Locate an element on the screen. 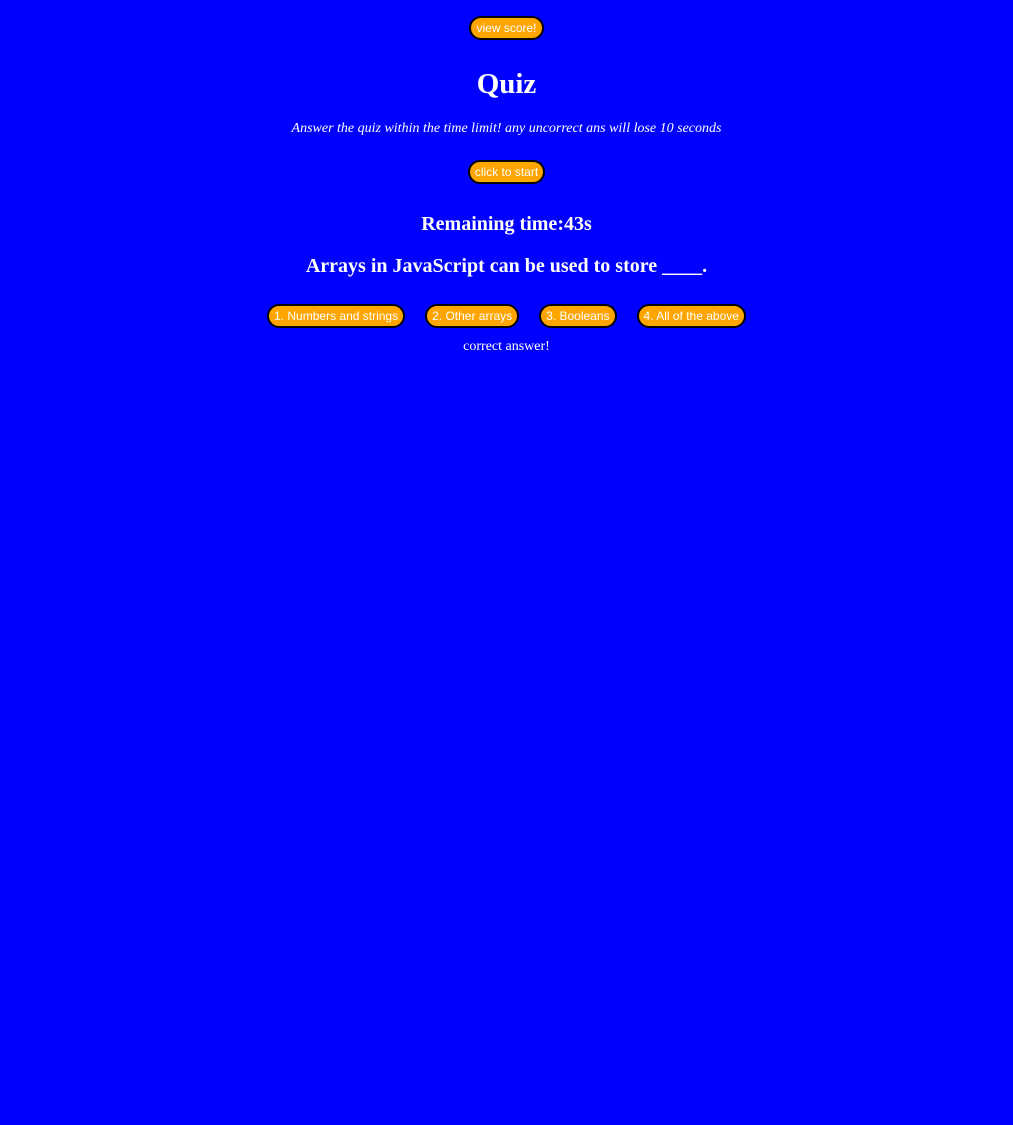 Image resolution: width=1013 pixels, height=1125 pixels. choice-button-1: 1. Numbers and strings is located at coordinates (336, 316).